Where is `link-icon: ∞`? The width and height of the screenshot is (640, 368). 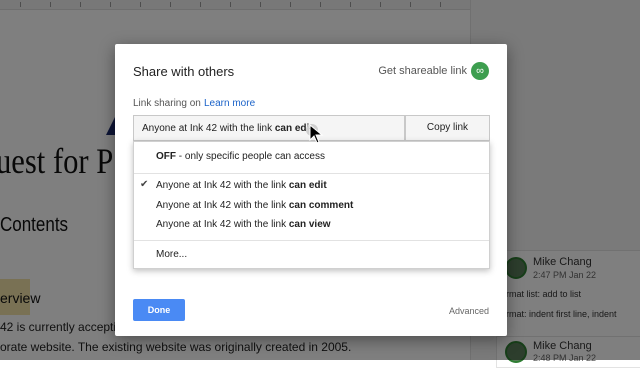
link-icon: ∞ is located at coordinates (480, 71).